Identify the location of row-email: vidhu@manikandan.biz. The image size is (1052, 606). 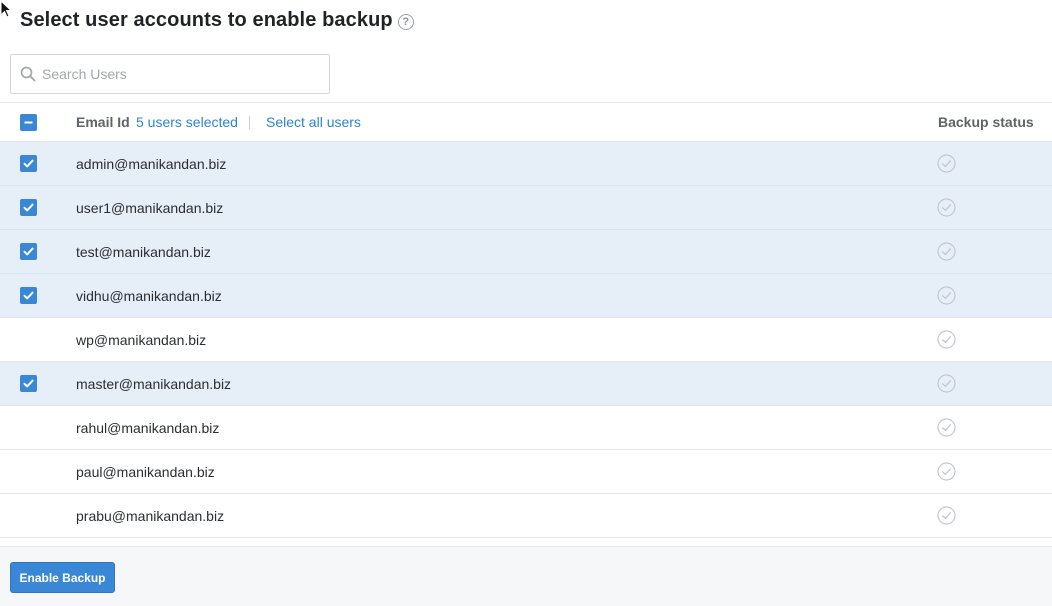
(149, 295).